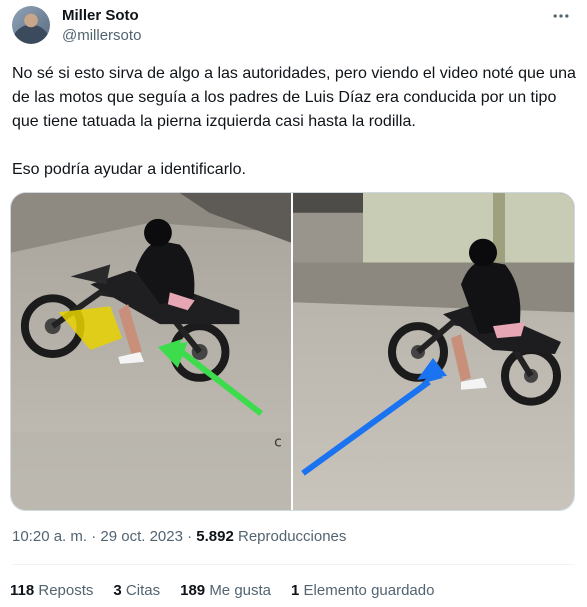 This screenshot has height=607, width=587. What do you see at coordinates (22, 590) in the screenshot?
I see `reposts-count: 118` at bounding box center [22, 590].